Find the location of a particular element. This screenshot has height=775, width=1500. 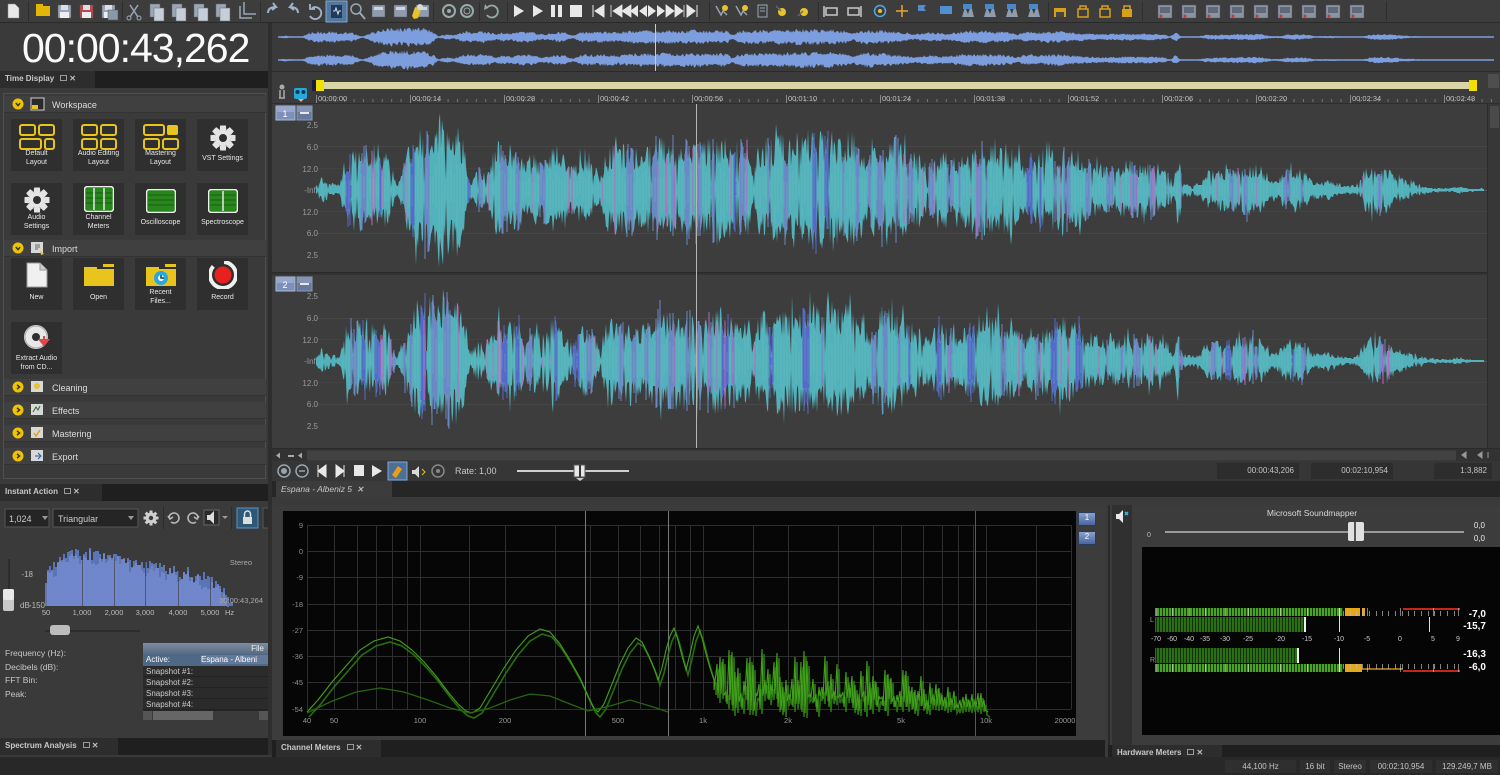

svg-text: -15,7 is located at coordinates (1474, 626).